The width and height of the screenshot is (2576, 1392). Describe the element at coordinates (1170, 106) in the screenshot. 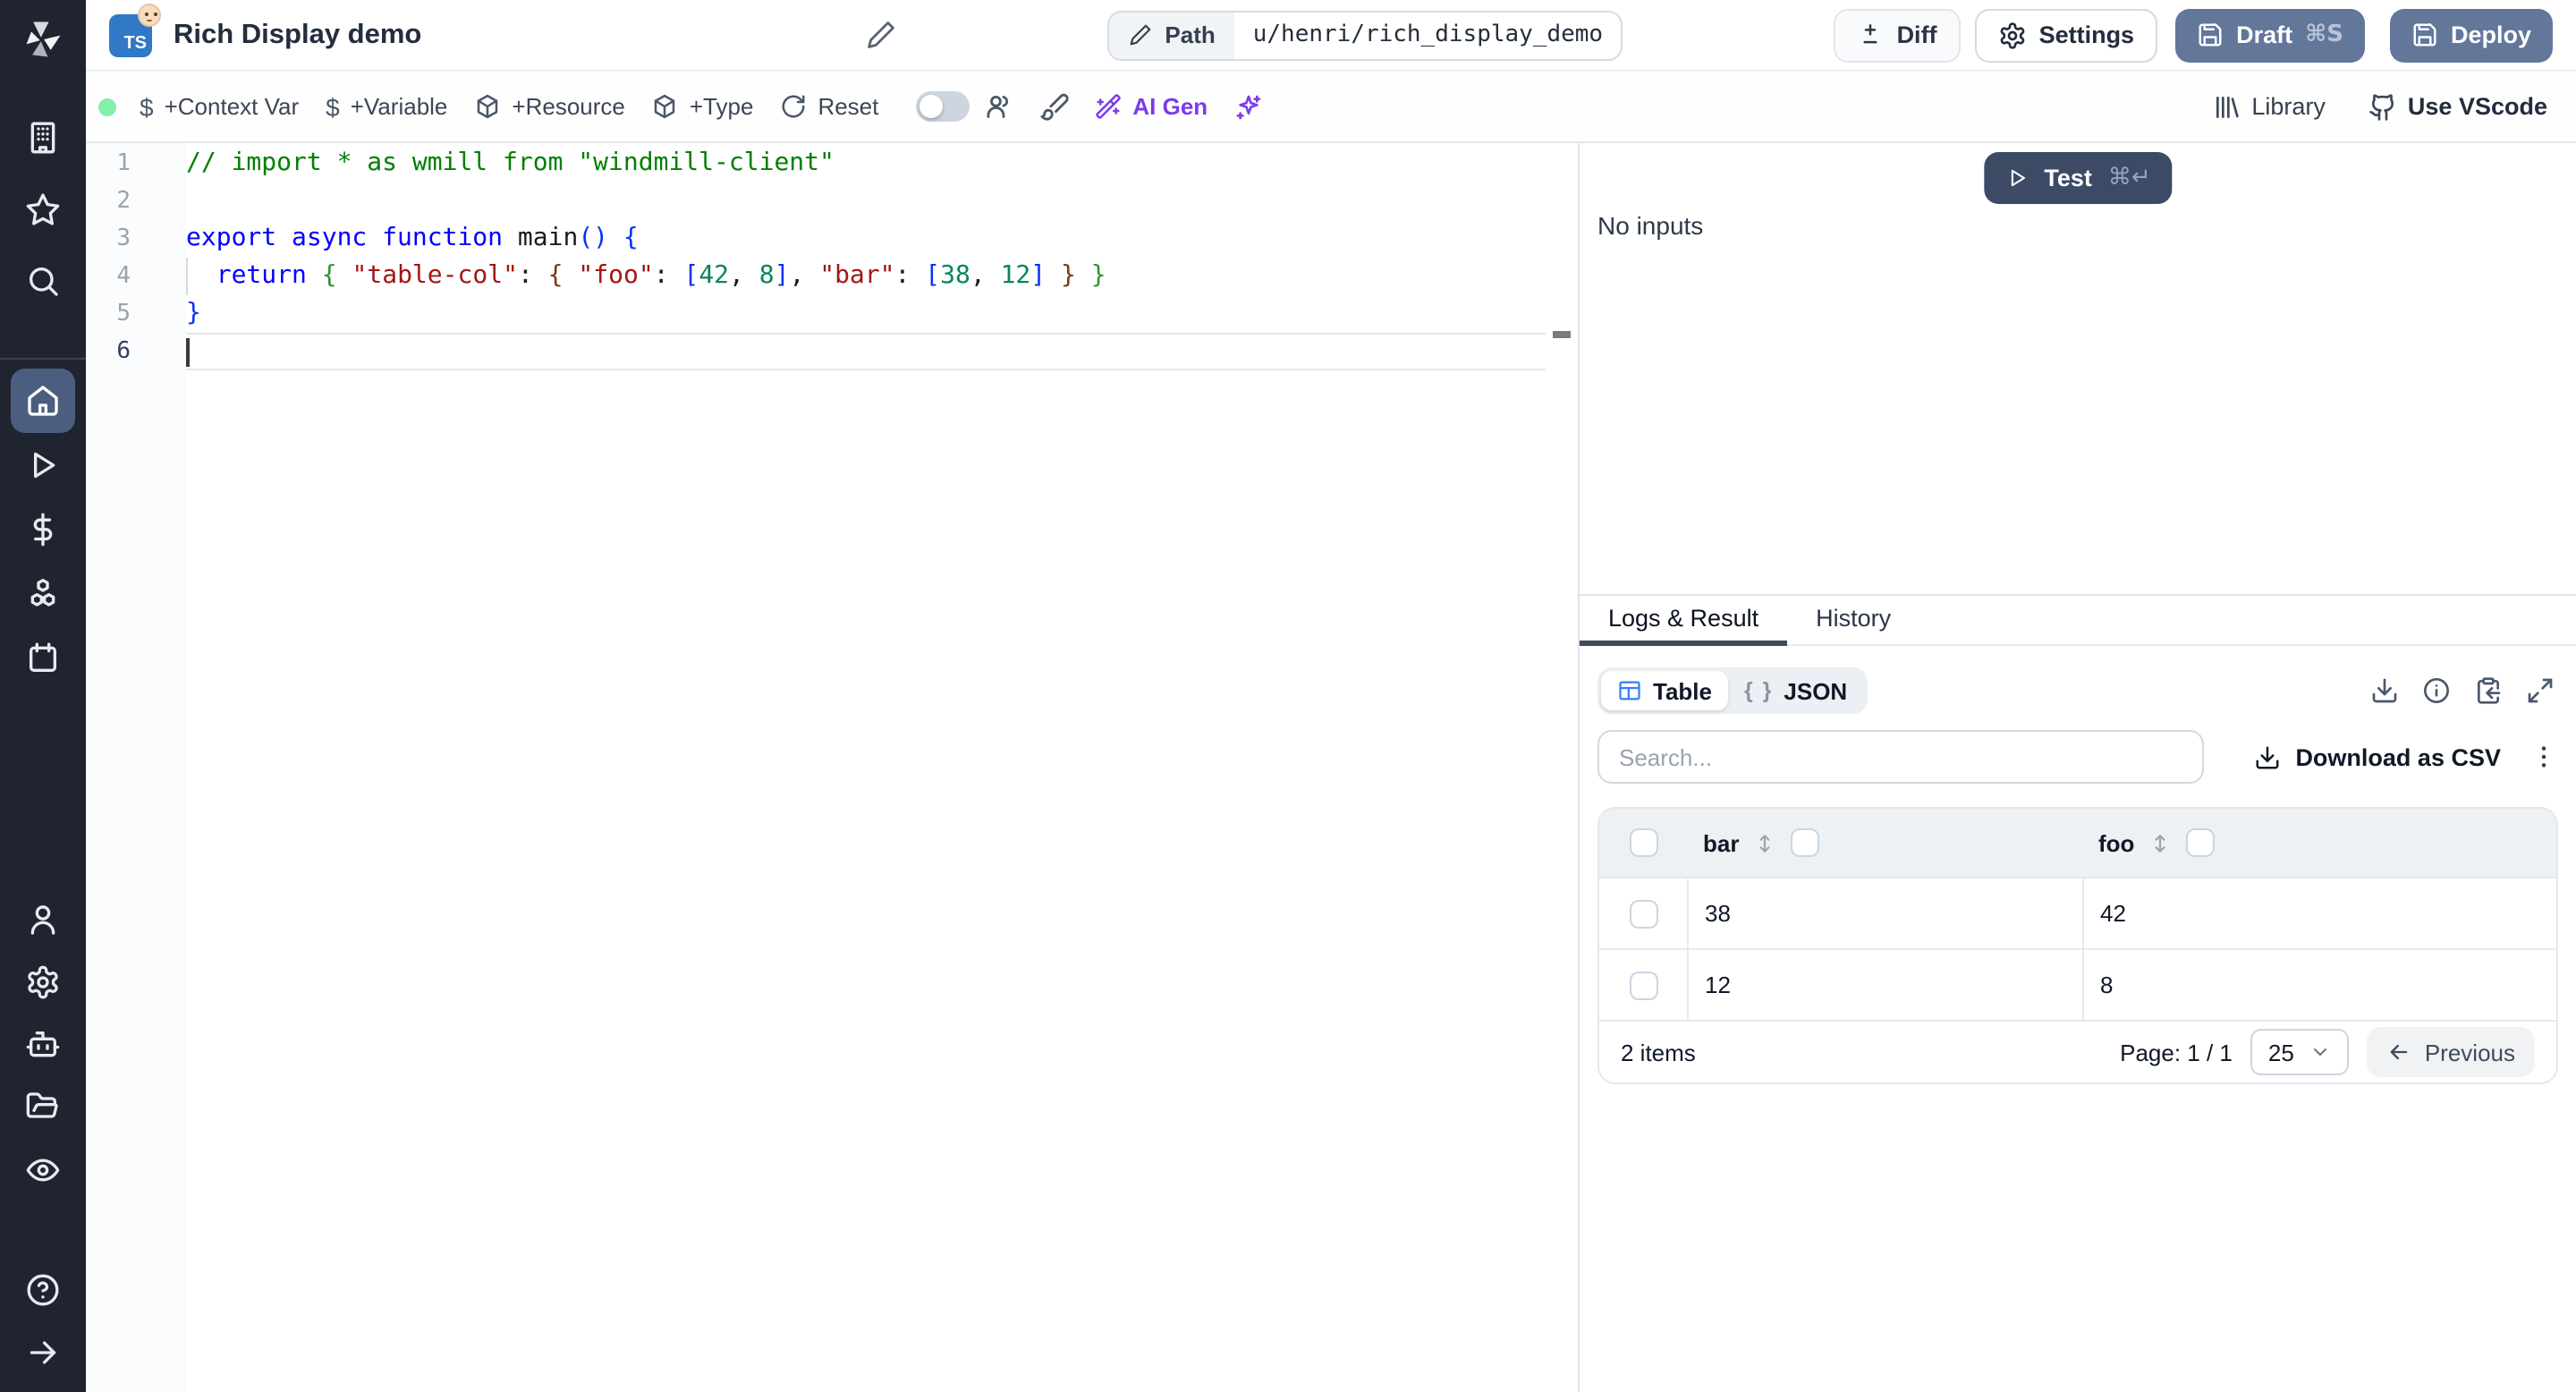

I see `ai-gen-label: AI Gen` at that location.